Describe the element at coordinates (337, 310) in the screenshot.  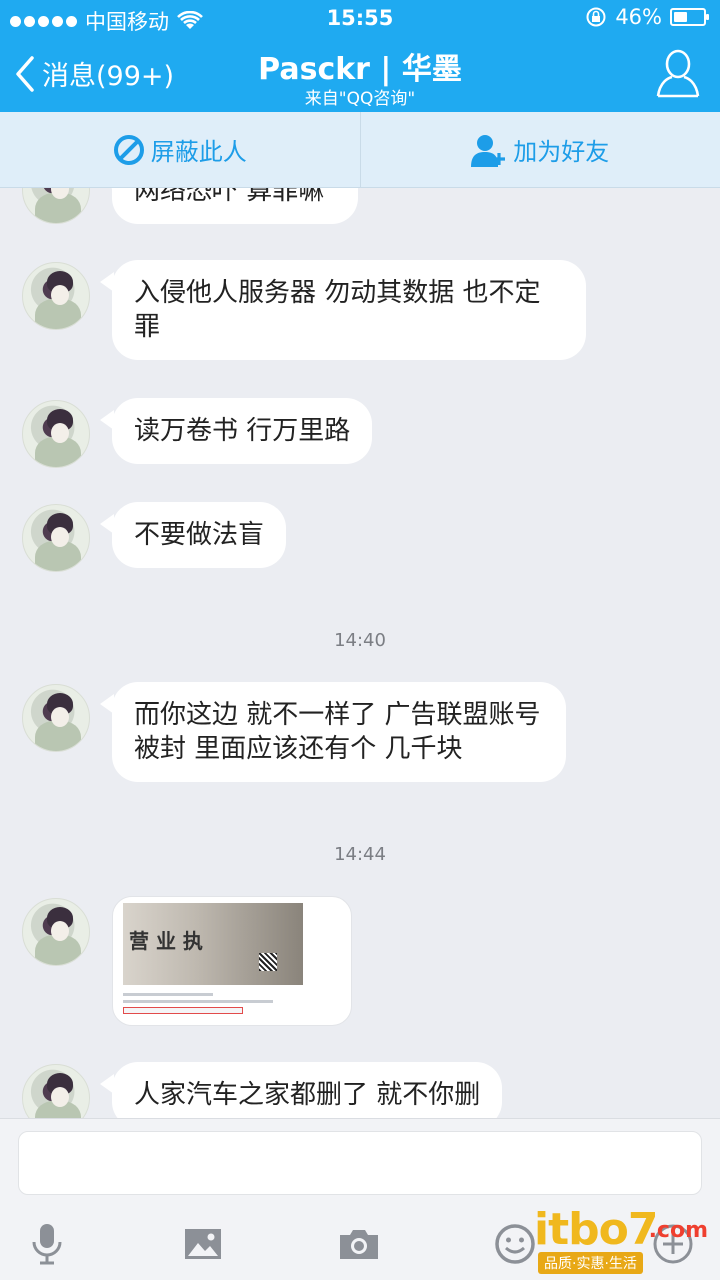
I see `message-text: 入侵他人服务器 勿动其数据 也不定罪` at that location.